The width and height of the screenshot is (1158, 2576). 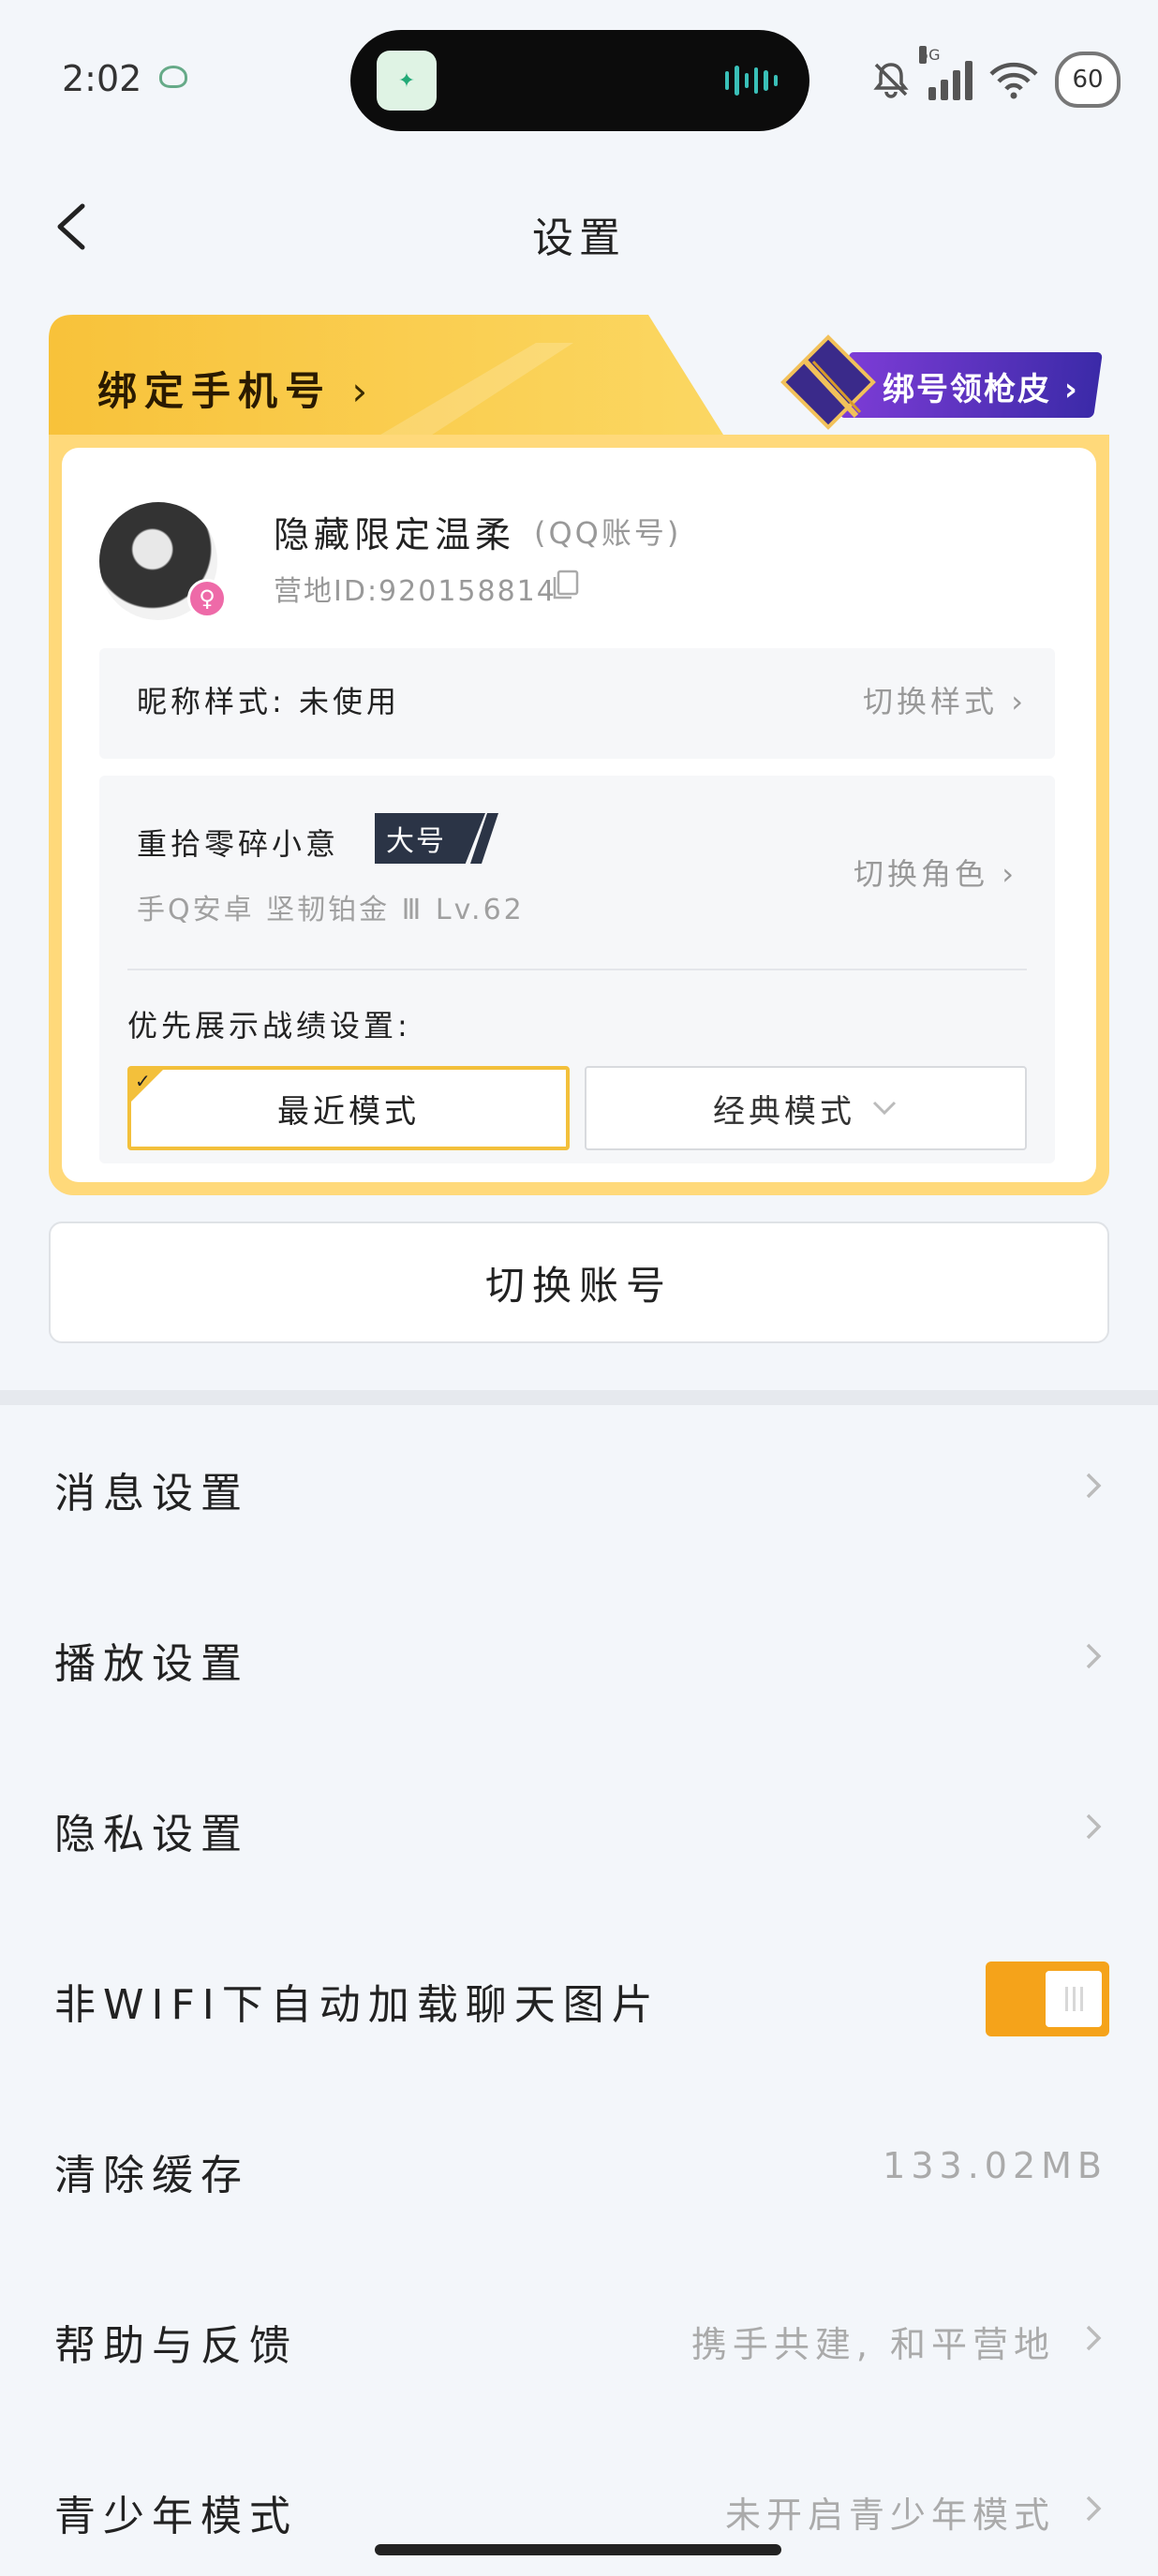 I want to click on nickname-style-label: 昵称样式: 未使用, so click(x=268, y=701).